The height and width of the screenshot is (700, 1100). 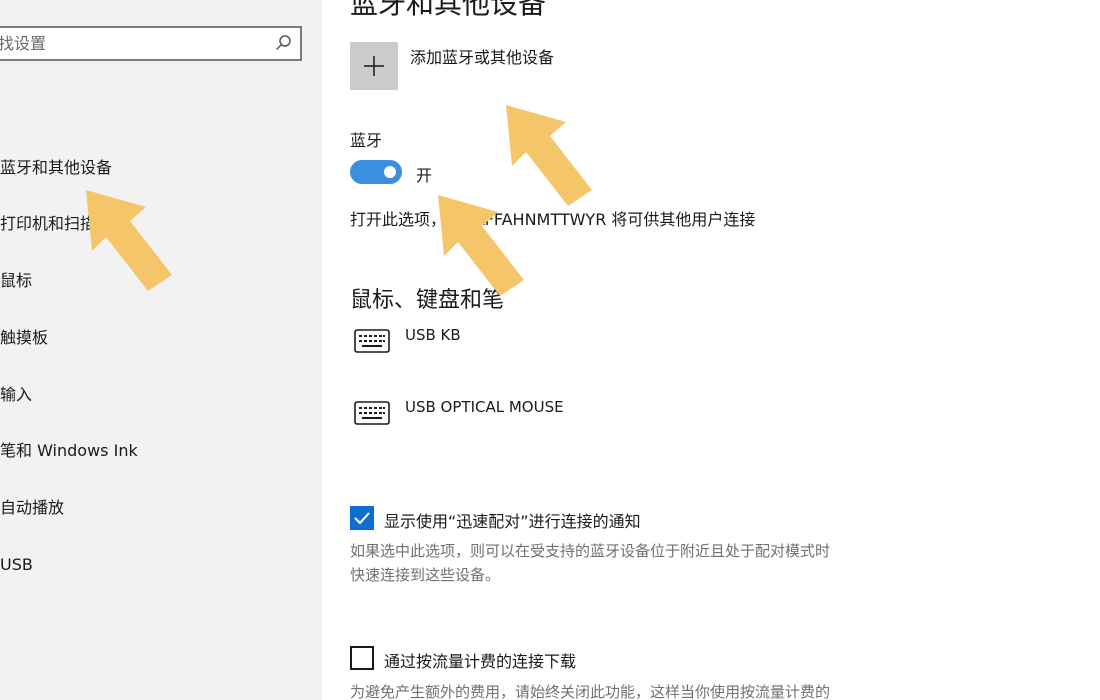 What do you see at coordinates (590, 691) in the screenshot?
I see `metered-description: 为避免产生额外的费用，请始终关闭此功能，这样当你使用按流量计费的` at bounding box center [590, 691].